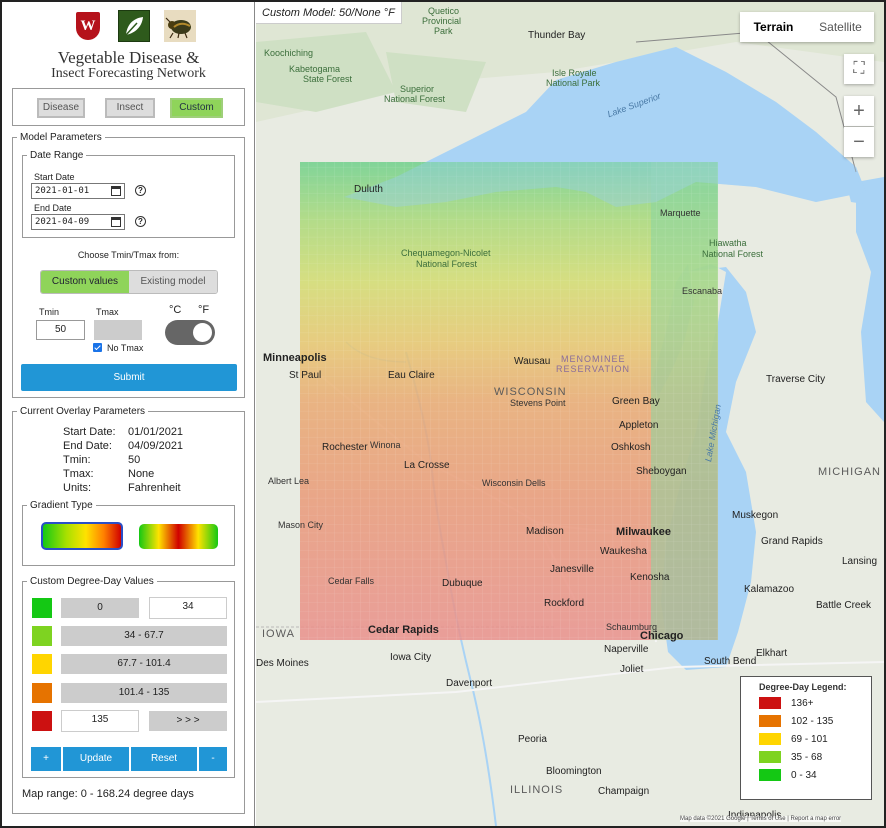 The width and height of the screenshot is (886, 828). I want to click on tab-custom: Custom, so click(196, 108).